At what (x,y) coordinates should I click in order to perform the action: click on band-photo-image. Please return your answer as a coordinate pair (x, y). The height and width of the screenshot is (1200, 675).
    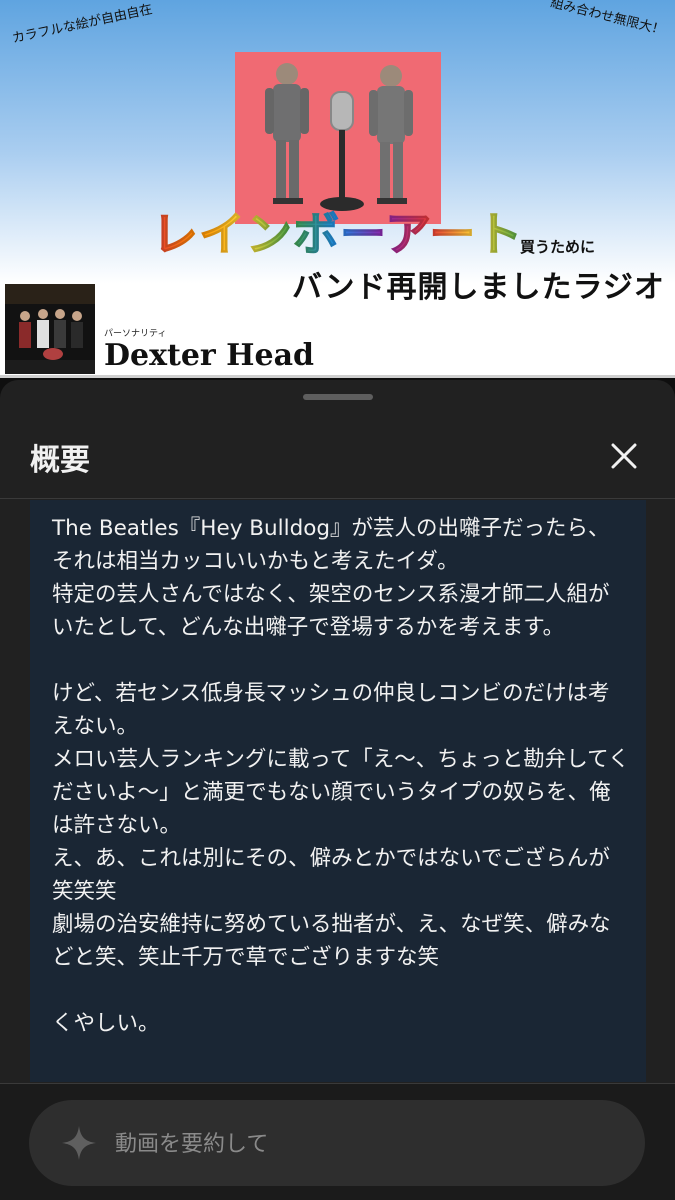
    Looking at the image, I should click on (50, 329).